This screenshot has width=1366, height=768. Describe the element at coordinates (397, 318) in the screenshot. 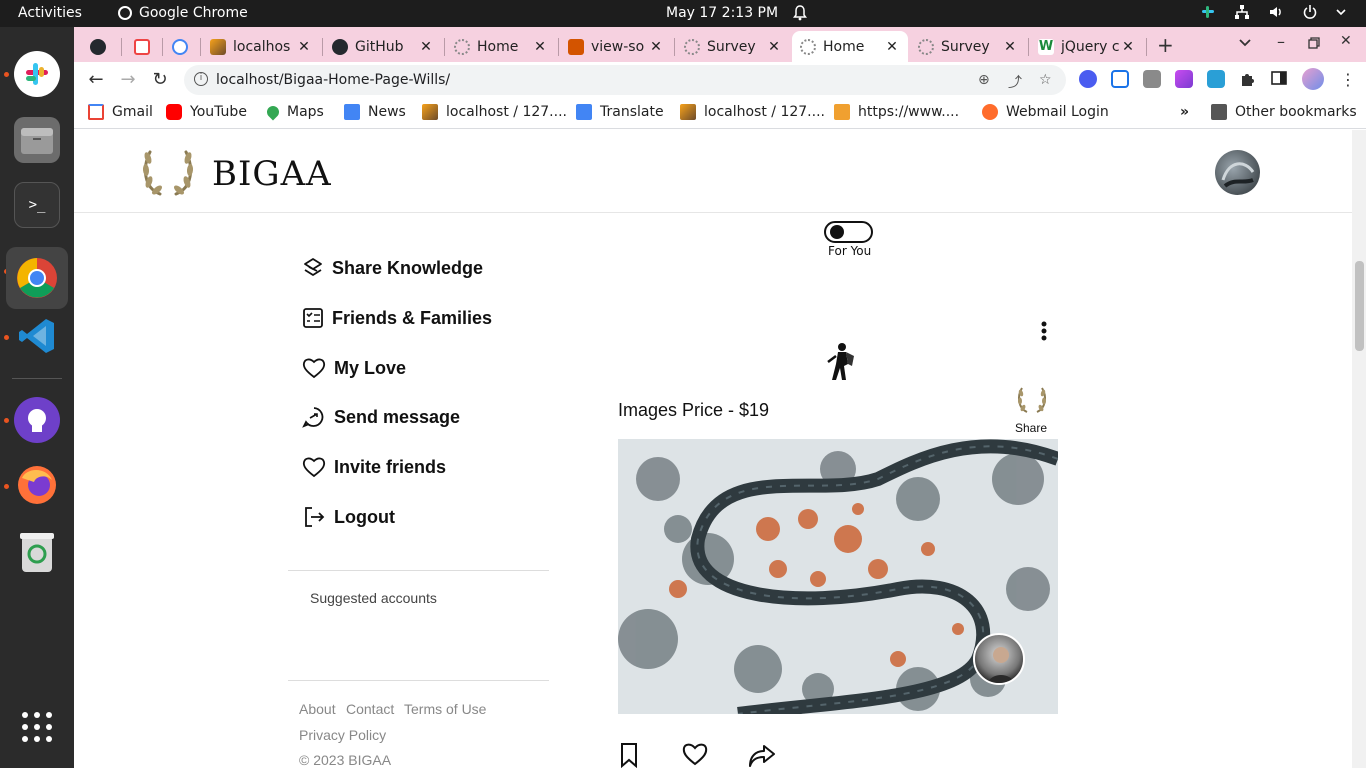

I see `menu-friends-families: Friends & Families` at that location.